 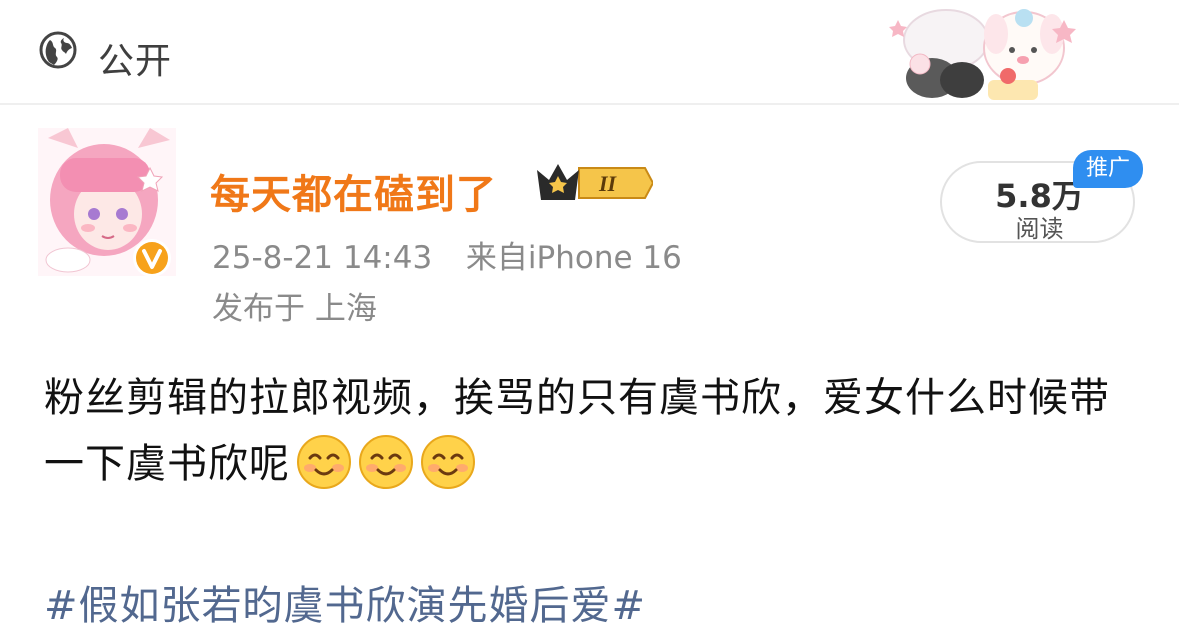 I want to click on header-divider, so click(x=589, y=104).